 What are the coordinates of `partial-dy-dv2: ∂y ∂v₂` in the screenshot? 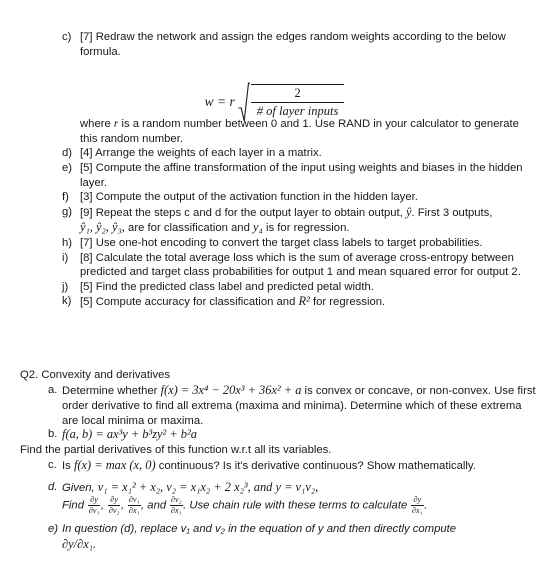 It's located at (114, 505).